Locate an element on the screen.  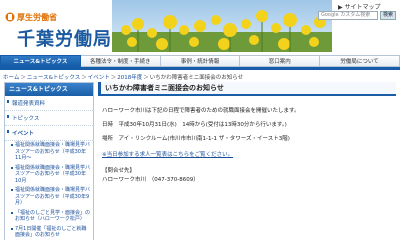
sidebar-subitem-label: 「福祉のしごと見学・面接会」のお知らせ（ハローワーク松戸） is located at coordinates (53, 216).